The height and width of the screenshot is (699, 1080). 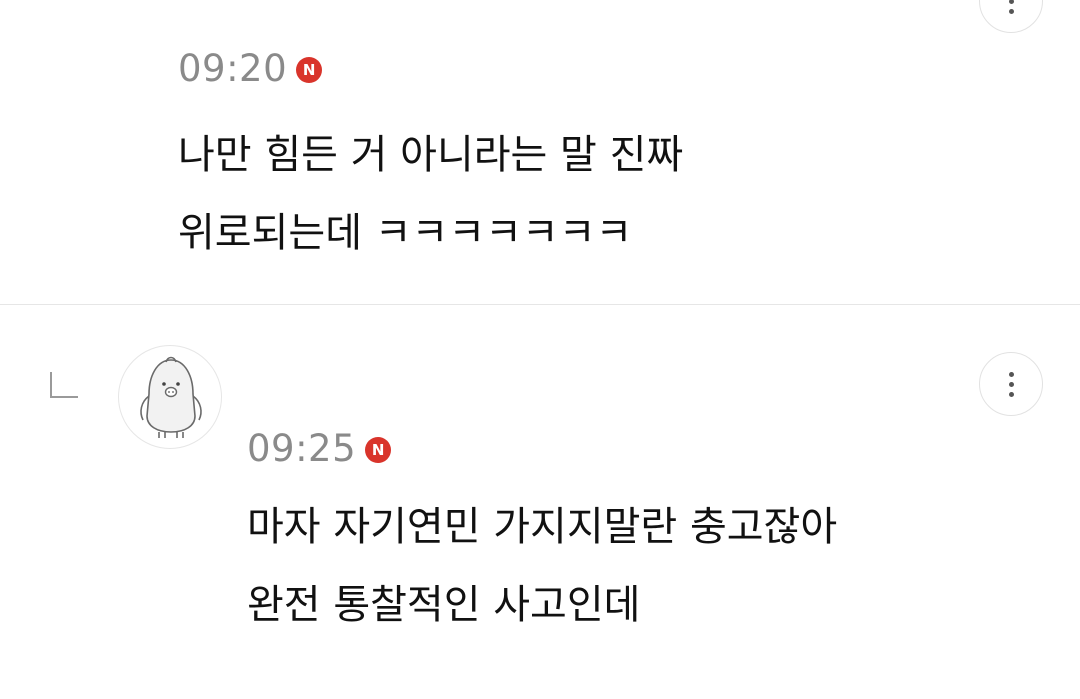 What do you see at coordinates (542, 566) in the screenshot?
I see `comment-body: 마자 자기연민 가지지말란 충고잖아 완전 통찰적인 사고인데` at bounding box center [542, 566].